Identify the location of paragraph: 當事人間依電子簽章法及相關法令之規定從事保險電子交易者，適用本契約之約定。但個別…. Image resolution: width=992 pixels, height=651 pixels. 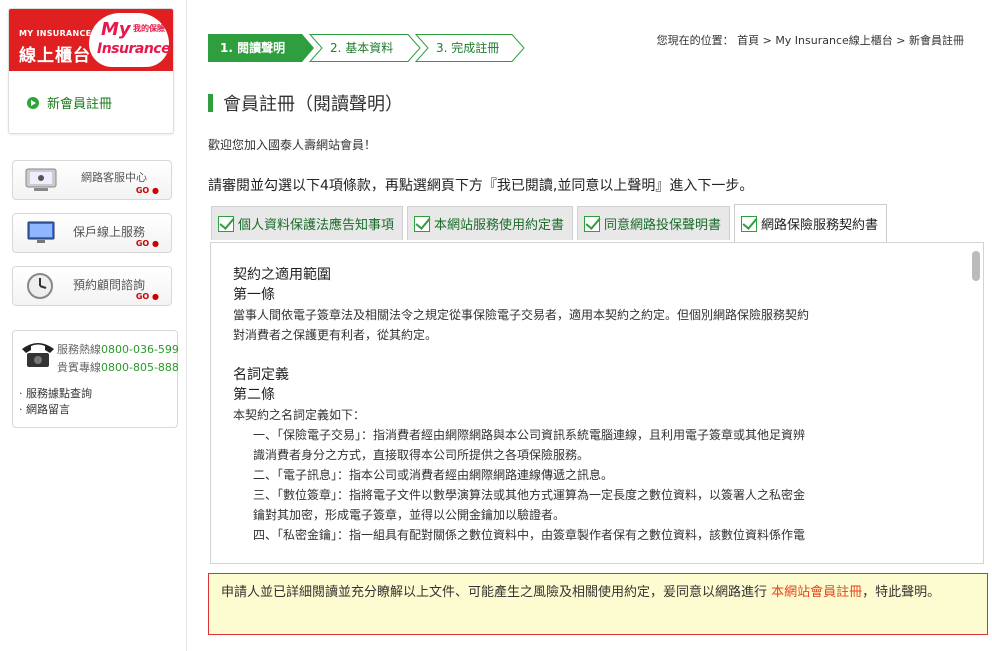
(521, 315).